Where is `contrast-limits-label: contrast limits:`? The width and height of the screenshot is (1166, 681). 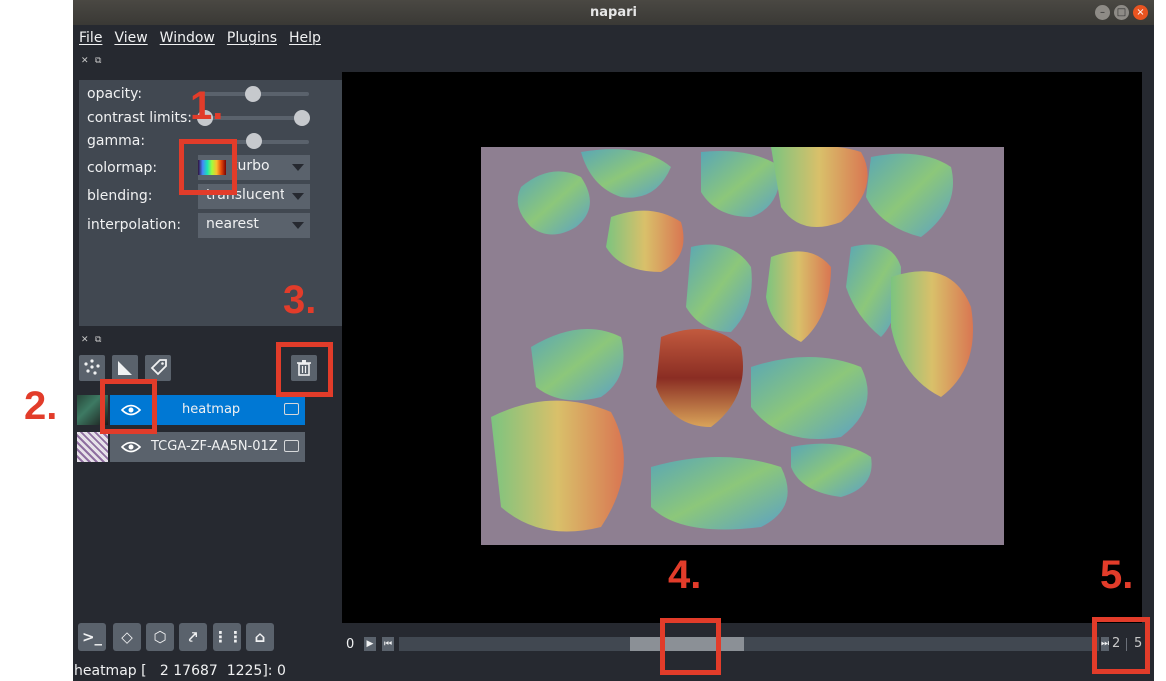 contrast-limits-label: contrast limits: is located at coordinates (139, 118).